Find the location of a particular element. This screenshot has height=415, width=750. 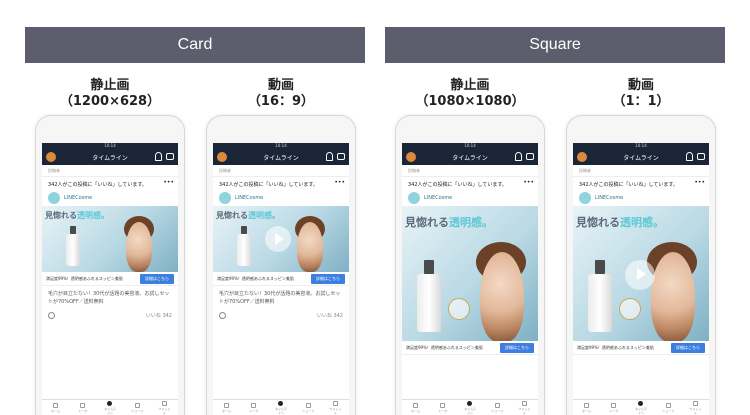

column-label-square-video: 動画 （1：1） is located at coordinates (641, 94).